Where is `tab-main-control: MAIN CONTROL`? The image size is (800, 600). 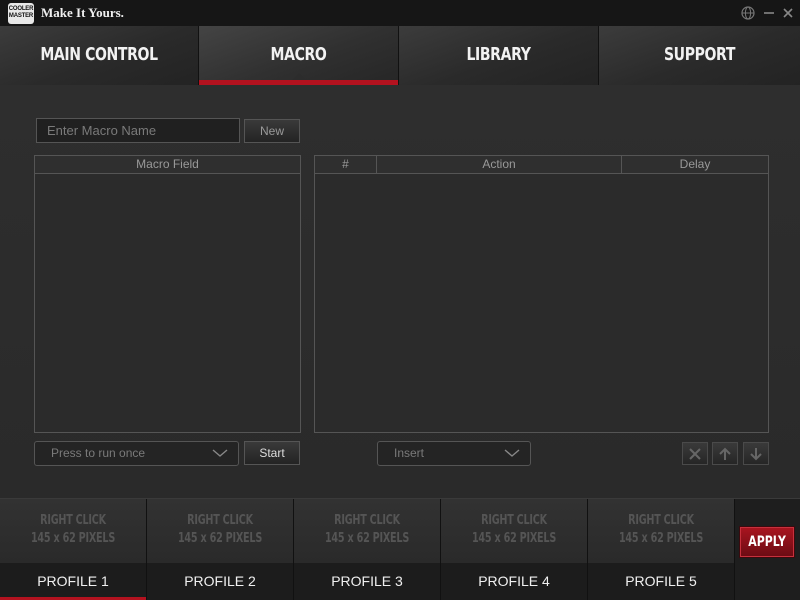 tab-main-control: MAIN CONTROL is located at coordinates (99, 55).